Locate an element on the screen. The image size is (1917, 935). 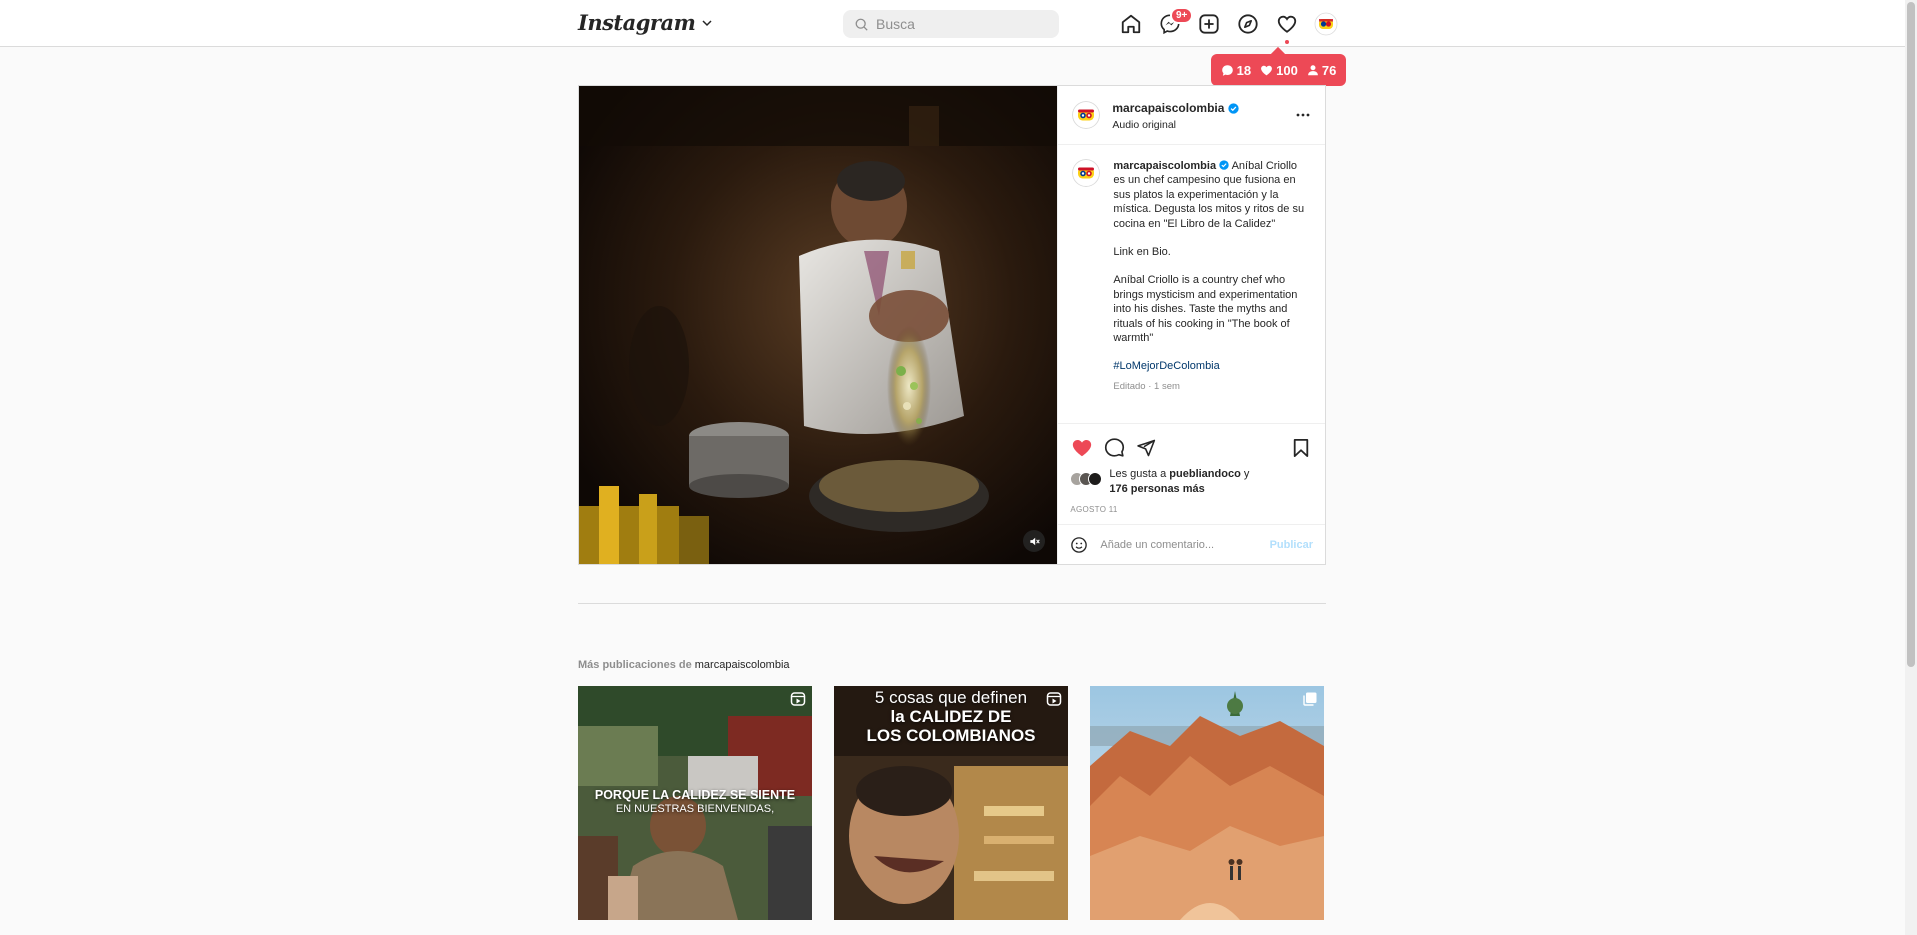
share-button is located at coordinates (1146, 448).